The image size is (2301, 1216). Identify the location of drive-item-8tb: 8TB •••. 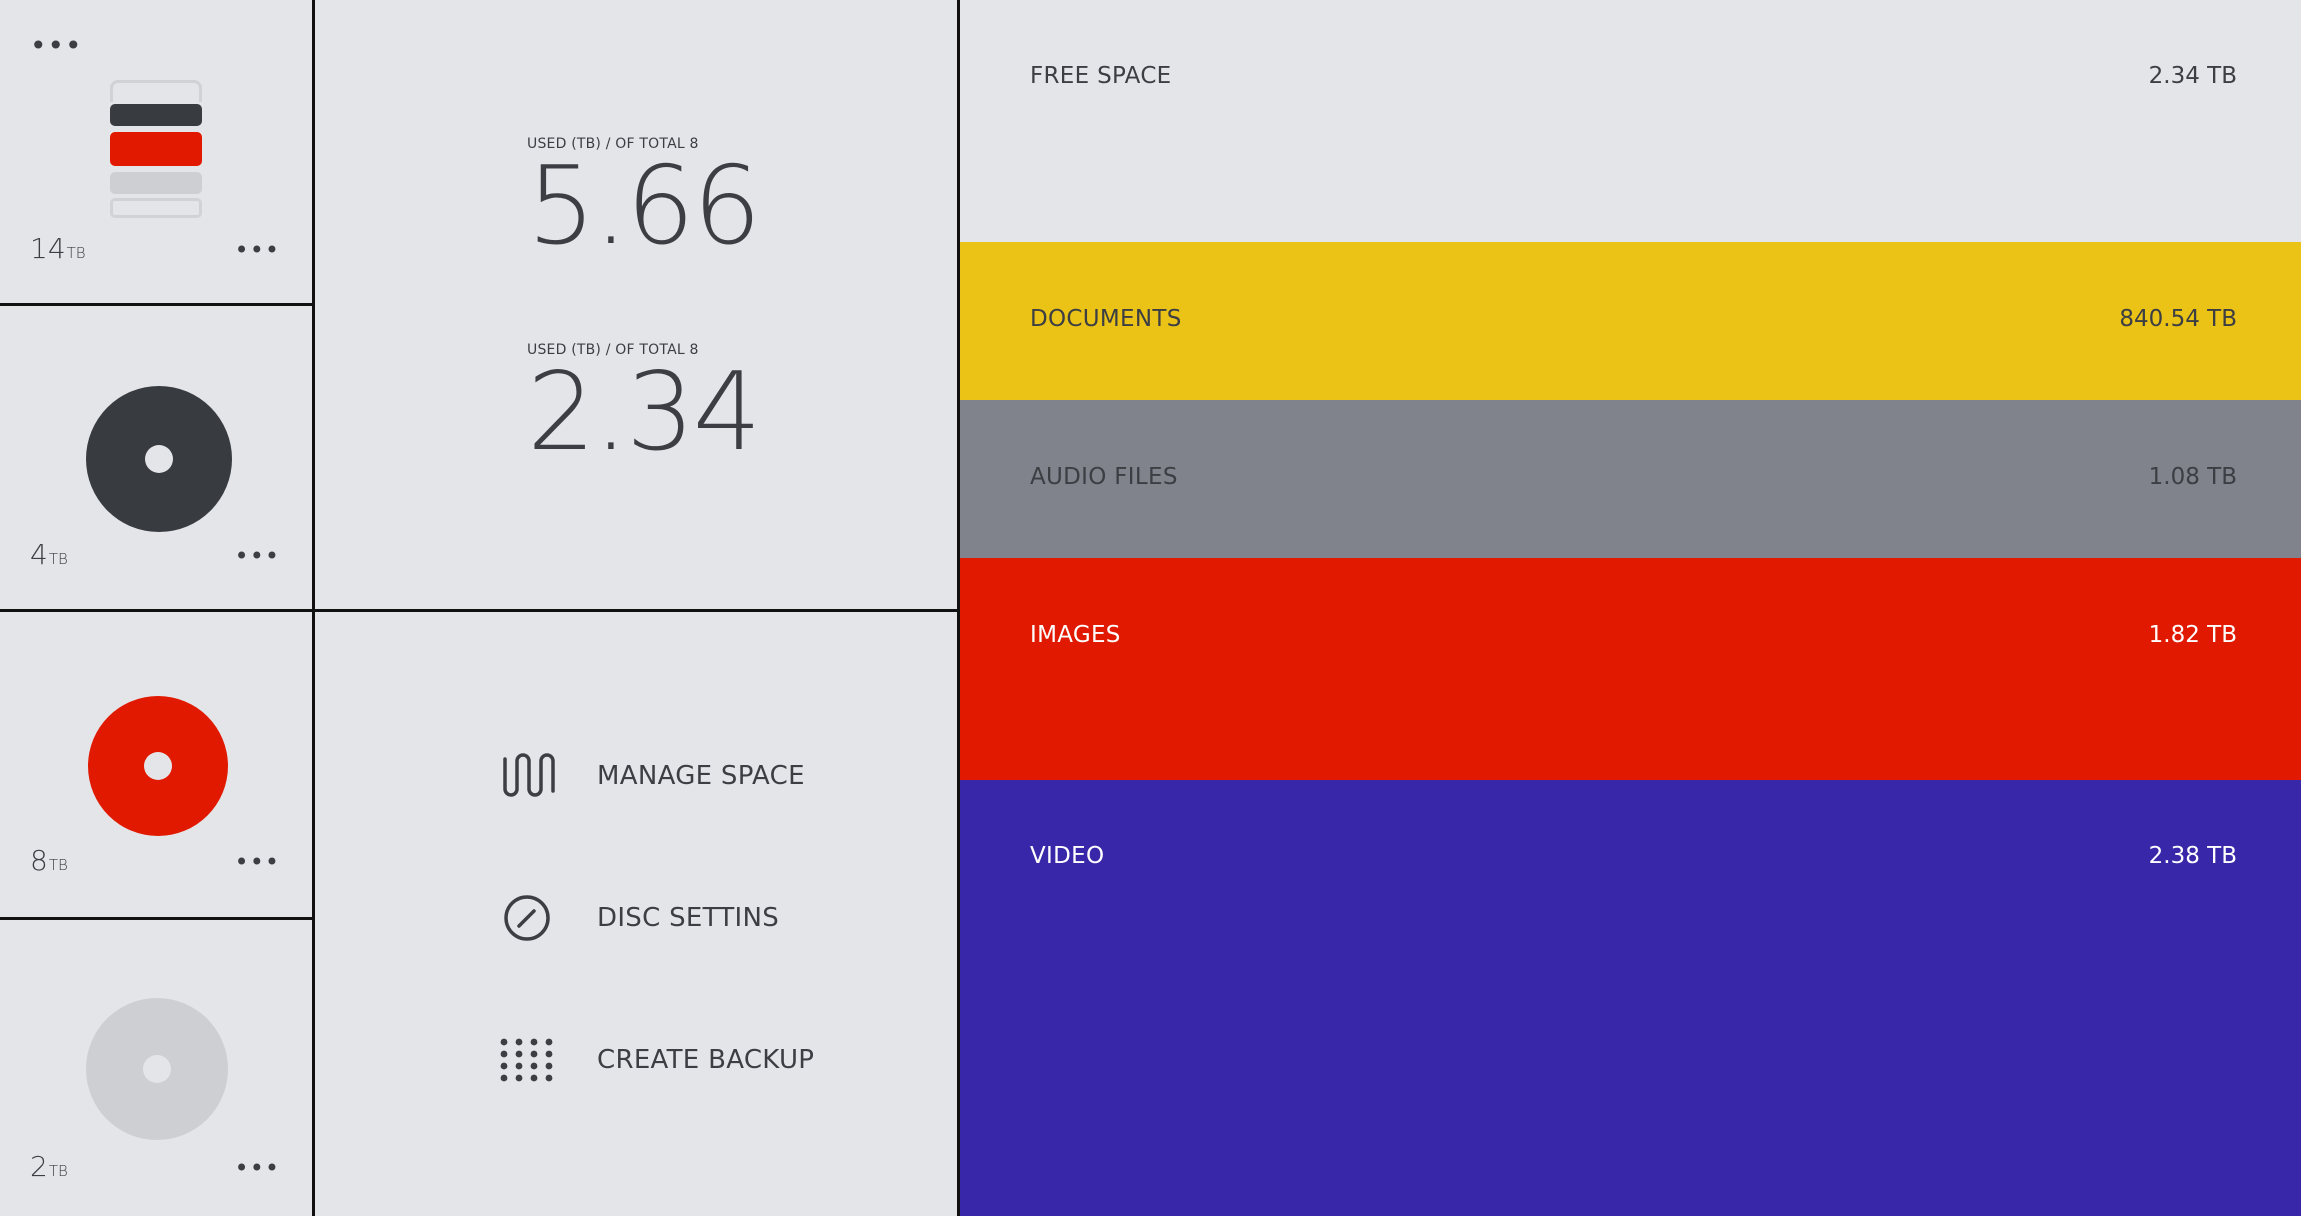
(156, 766).